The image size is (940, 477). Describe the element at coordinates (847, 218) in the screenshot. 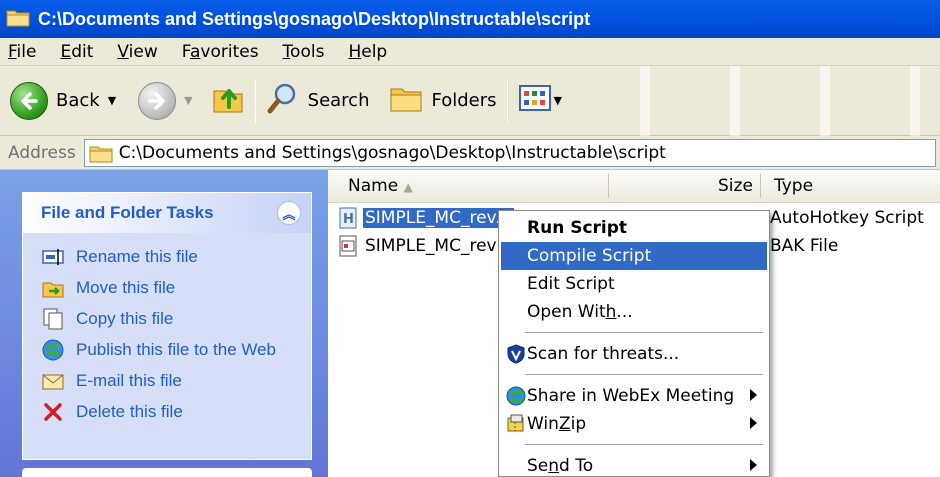

I see `file-type: AutoHotkey Script` at that location.